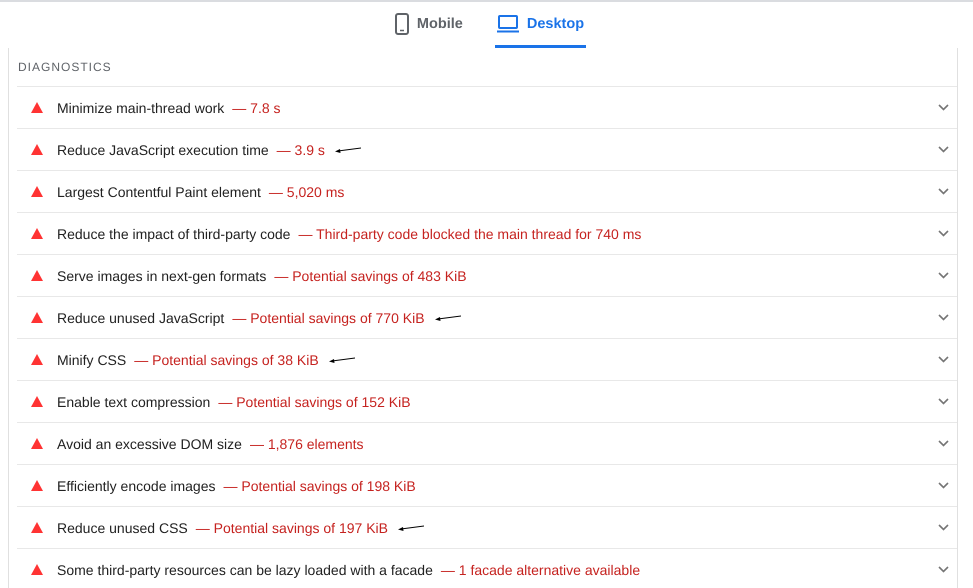 The height and width of the screenshot is (588, 973). I want to click on phone-icon, so click(401, 23).